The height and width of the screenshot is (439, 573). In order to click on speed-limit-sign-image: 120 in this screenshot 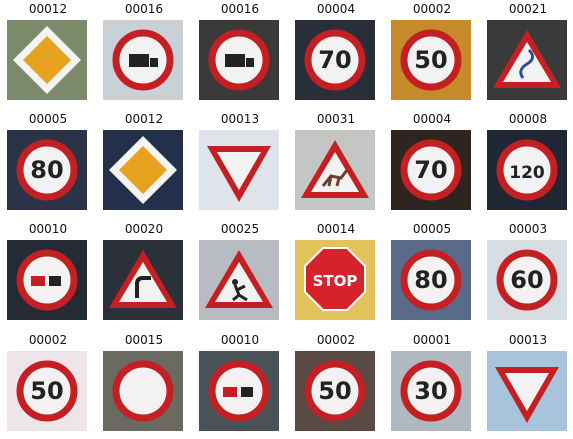, I will do `click(527, 170)`.